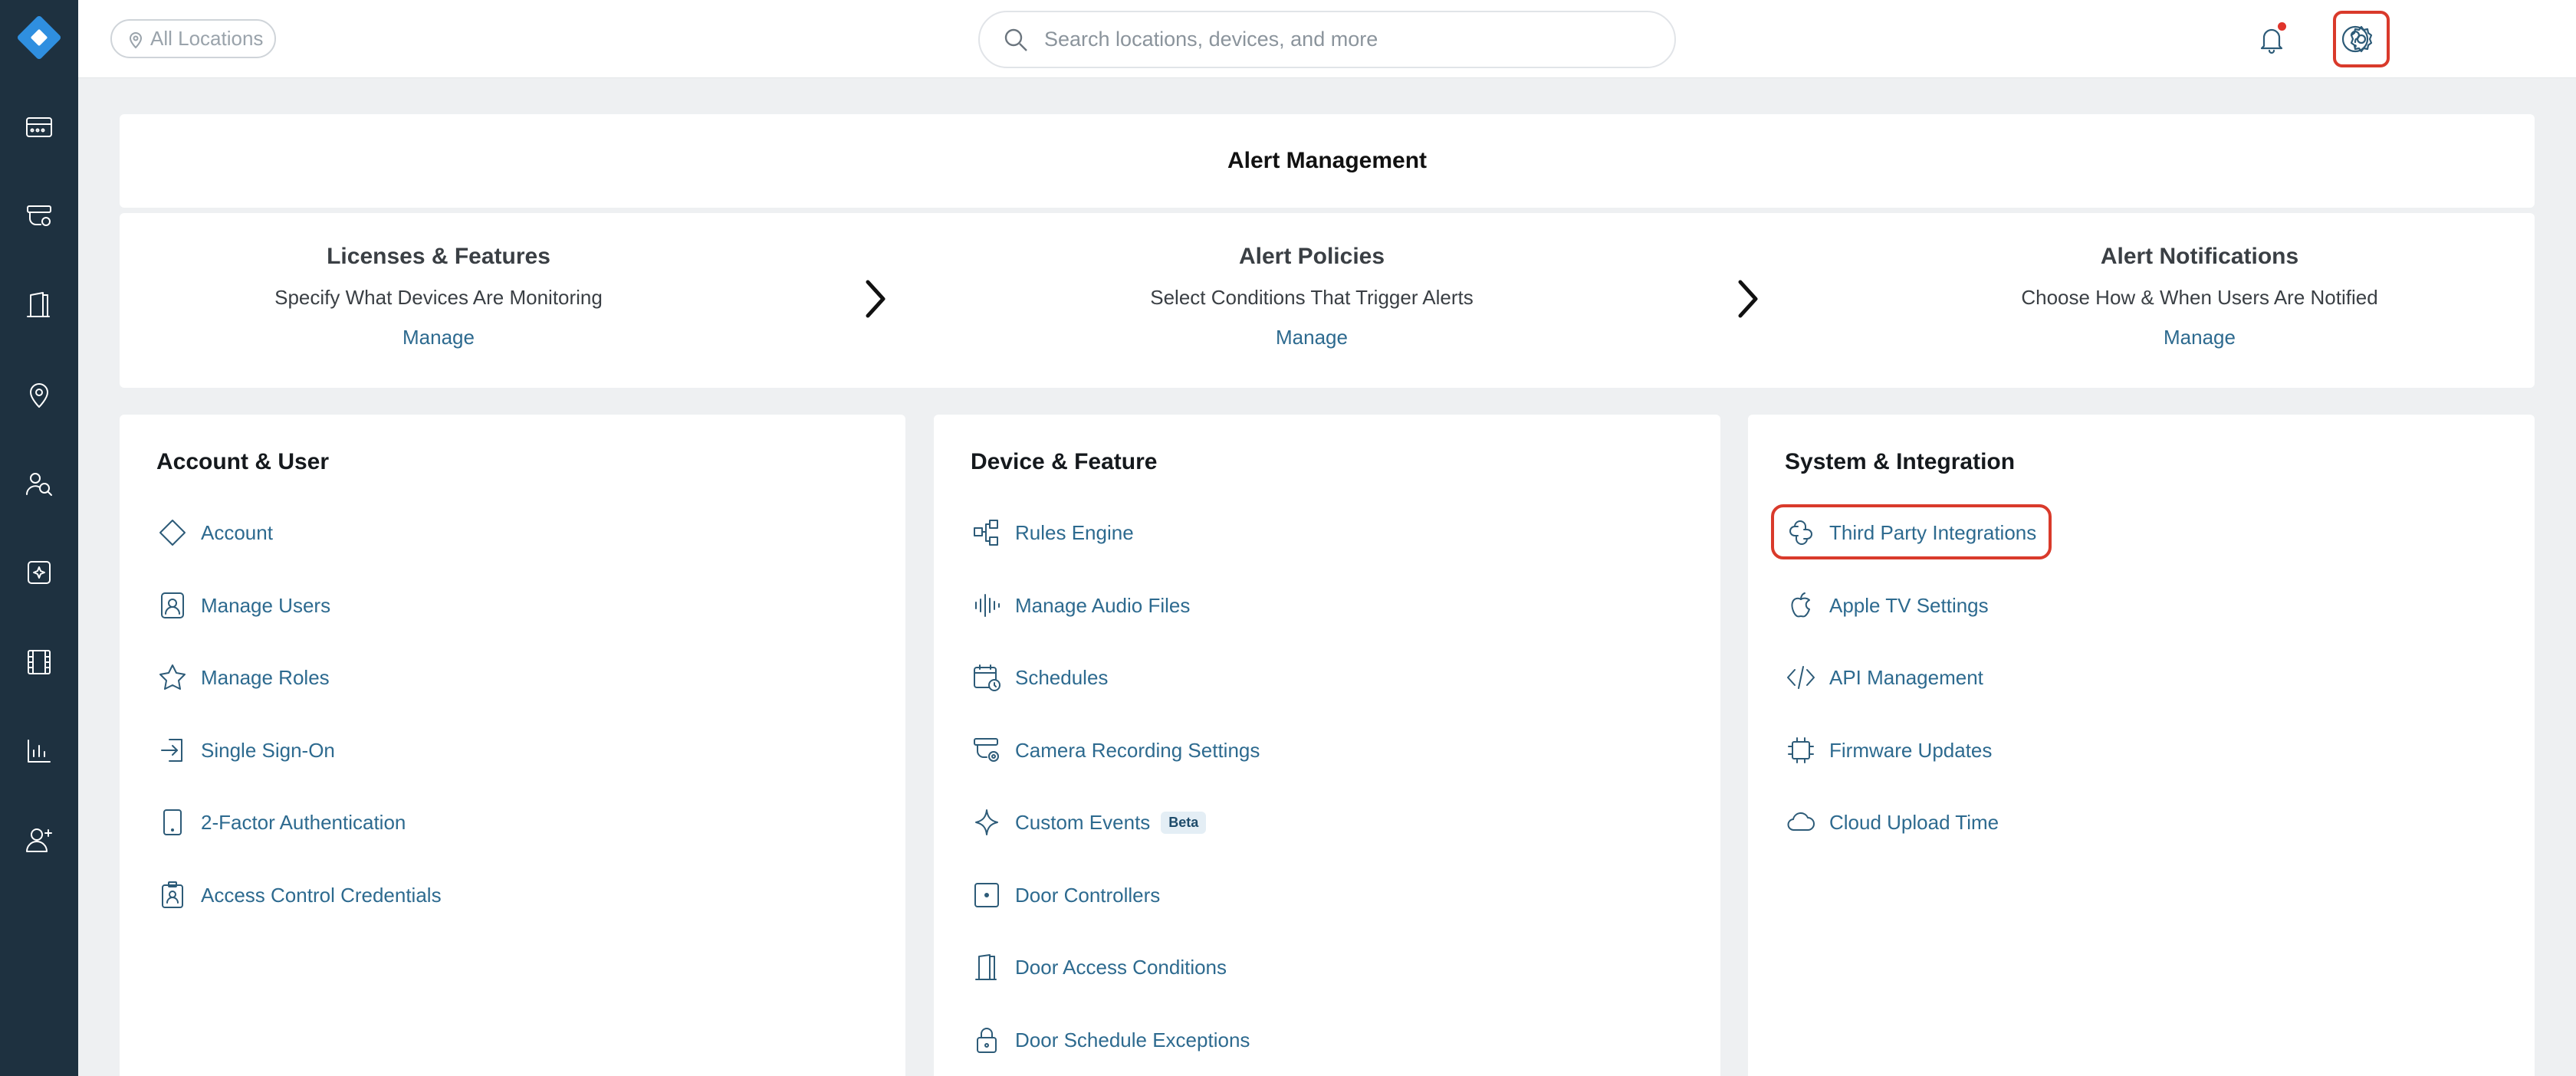 The width and height of the screenshot is (2576, 1076). Describe the element at coordinates (172, 895) in the screenshot. I see `badge-icon` at that location.